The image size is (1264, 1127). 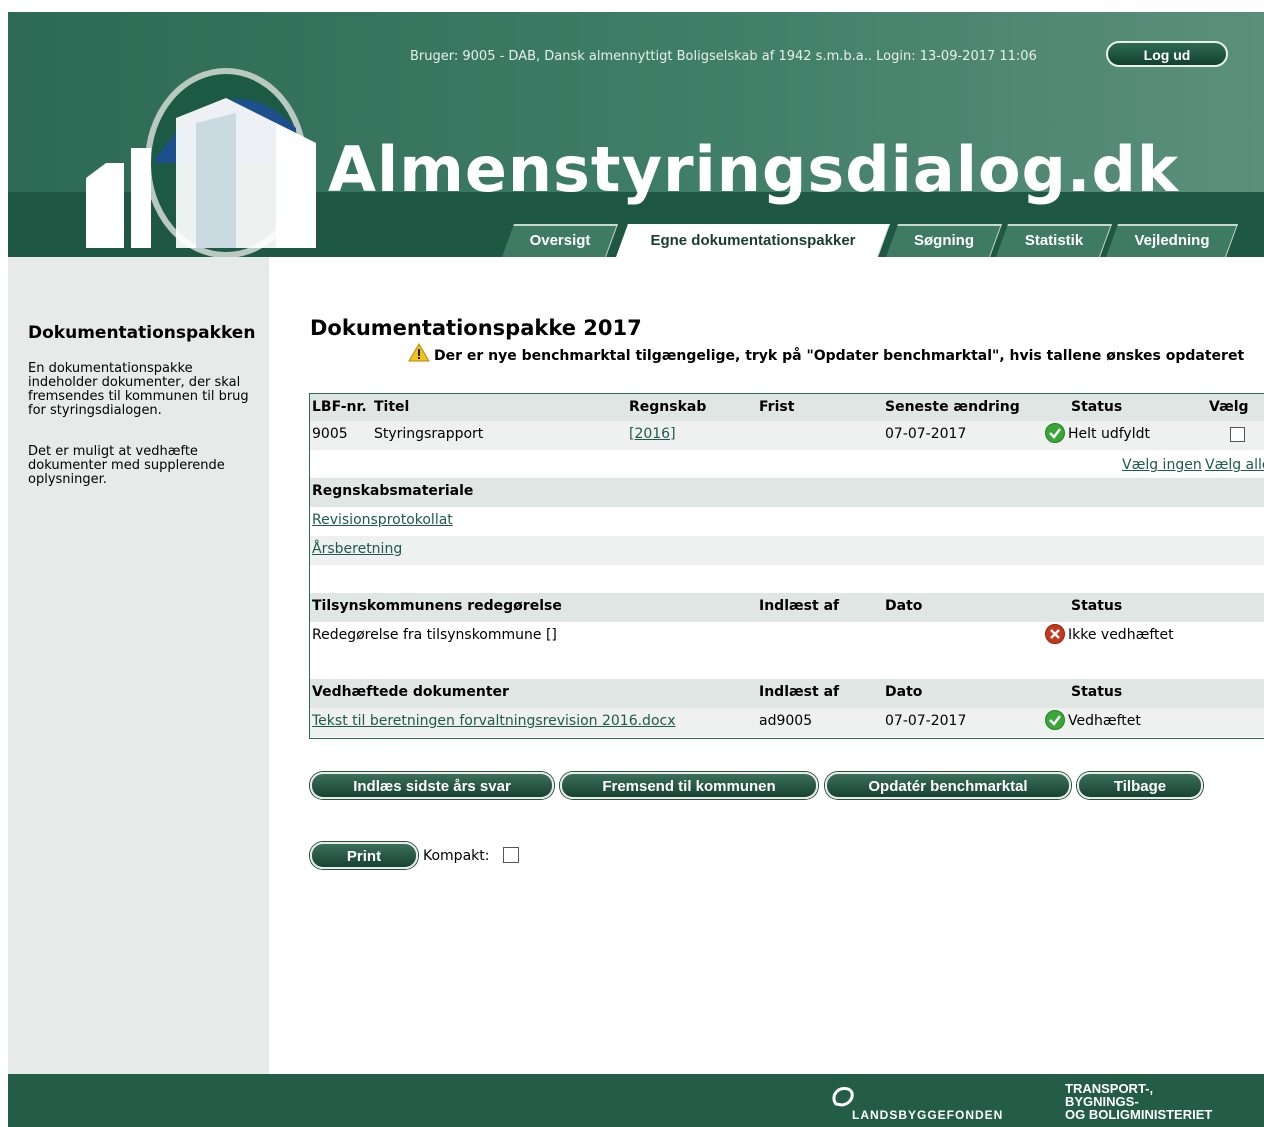 I want to click on row-titel: Styringsrapport, so click(x=429, y=434).